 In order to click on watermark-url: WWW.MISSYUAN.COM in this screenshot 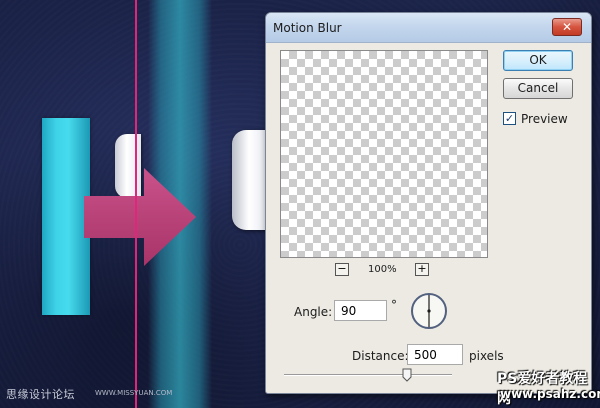, I will do `click(134, 393)`.